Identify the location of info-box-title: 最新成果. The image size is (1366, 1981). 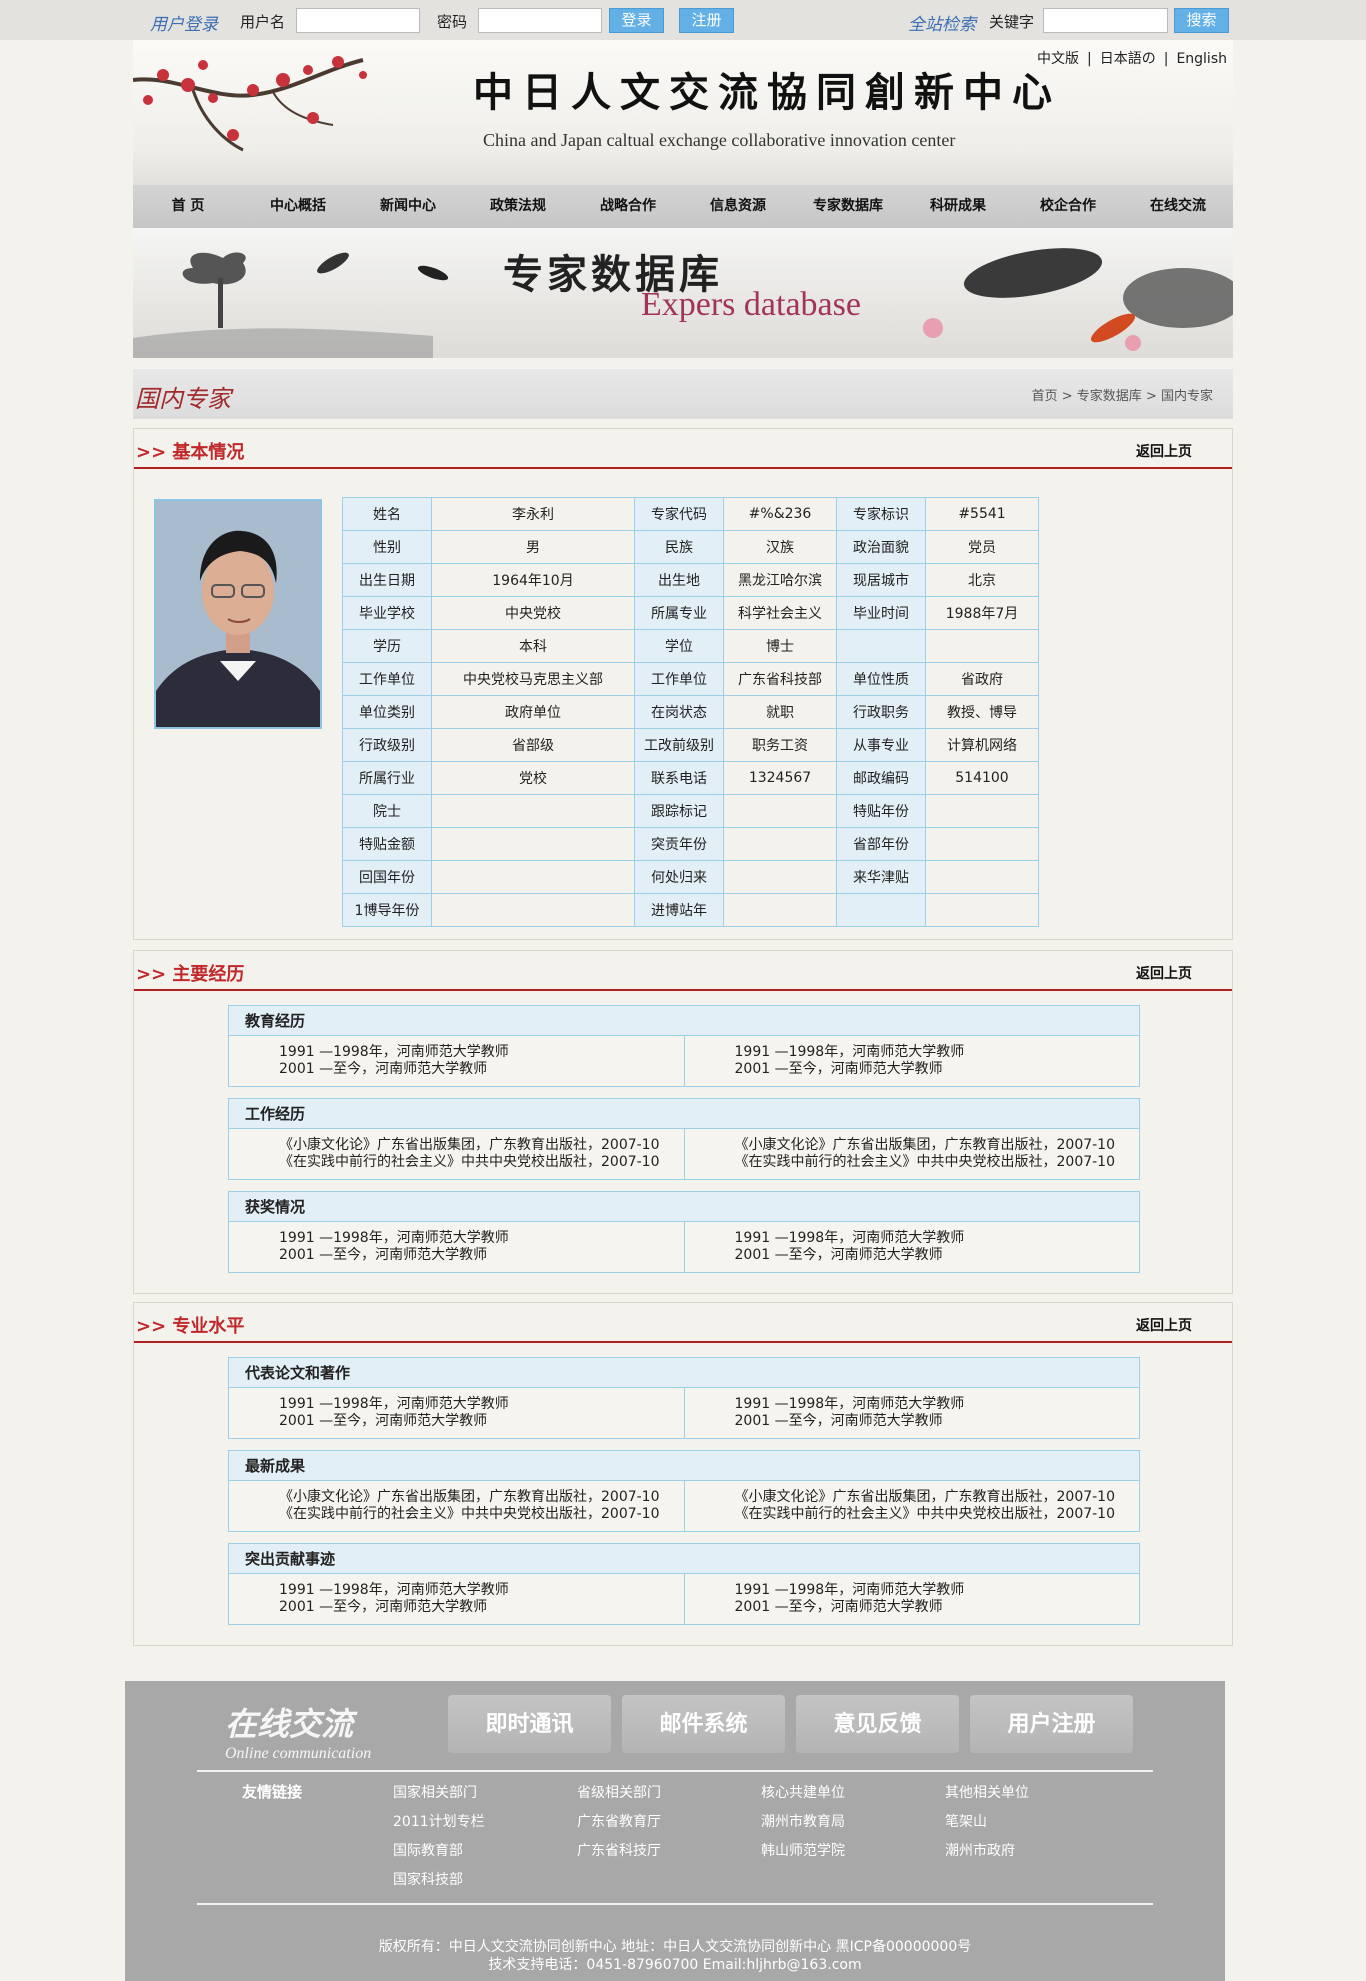
(684, 1466).